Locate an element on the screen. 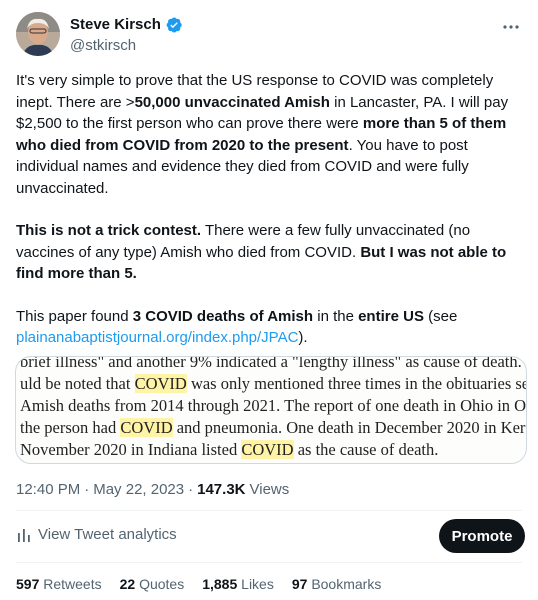  tweet-meta: 12:40 PM · May 22, 2023 · 147.3K Views is located at coordinates (152, 490).